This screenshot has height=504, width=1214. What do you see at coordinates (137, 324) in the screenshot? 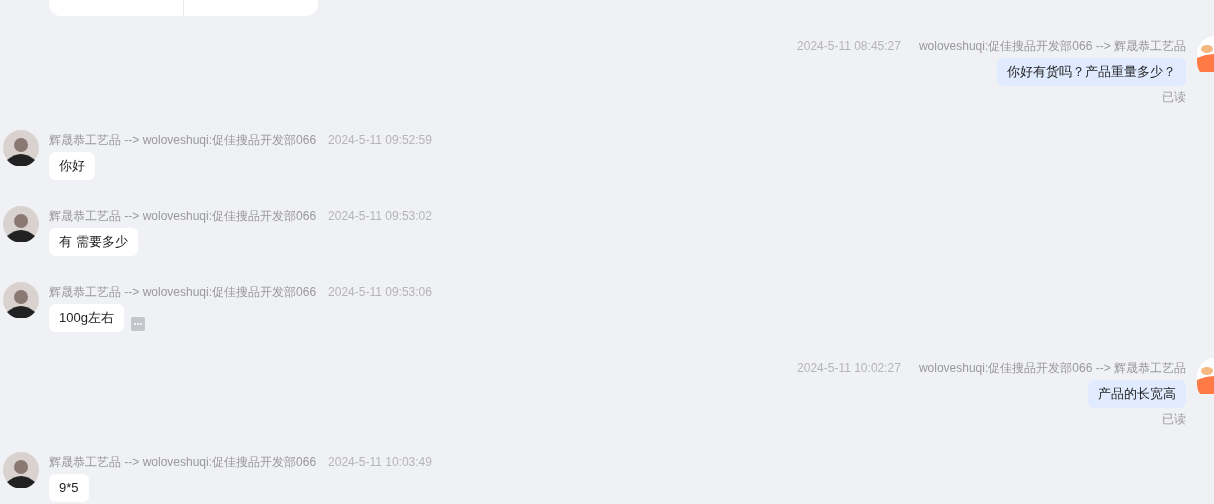
I see `more-icon` at bounding box center [137, 324].